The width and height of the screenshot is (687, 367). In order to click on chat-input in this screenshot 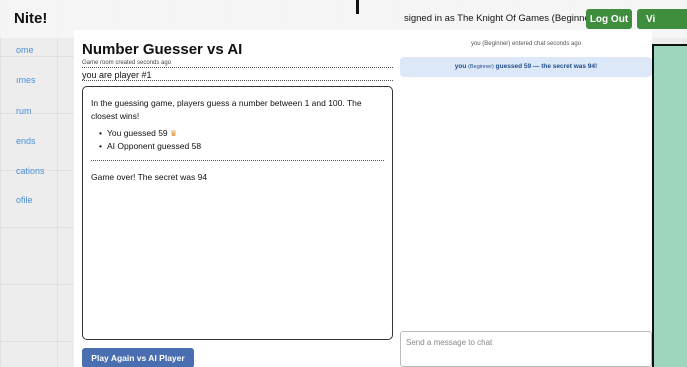, I will do `click(526, 349)`.